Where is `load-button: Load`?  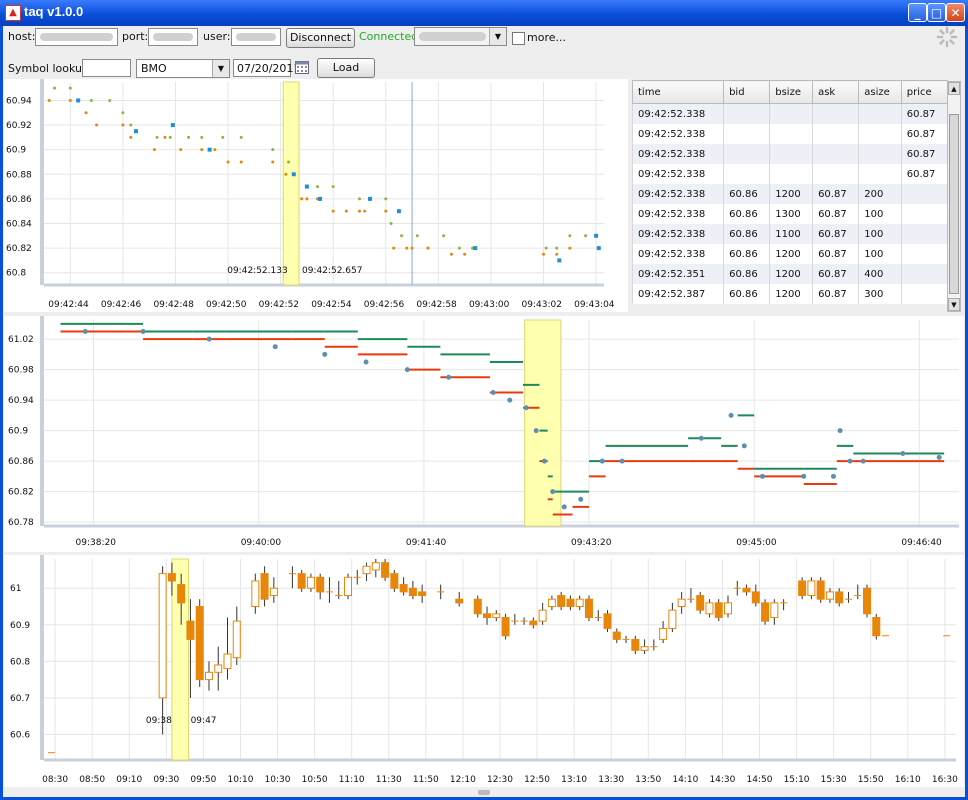 load-button: Load is located at coordinates (346, 68).